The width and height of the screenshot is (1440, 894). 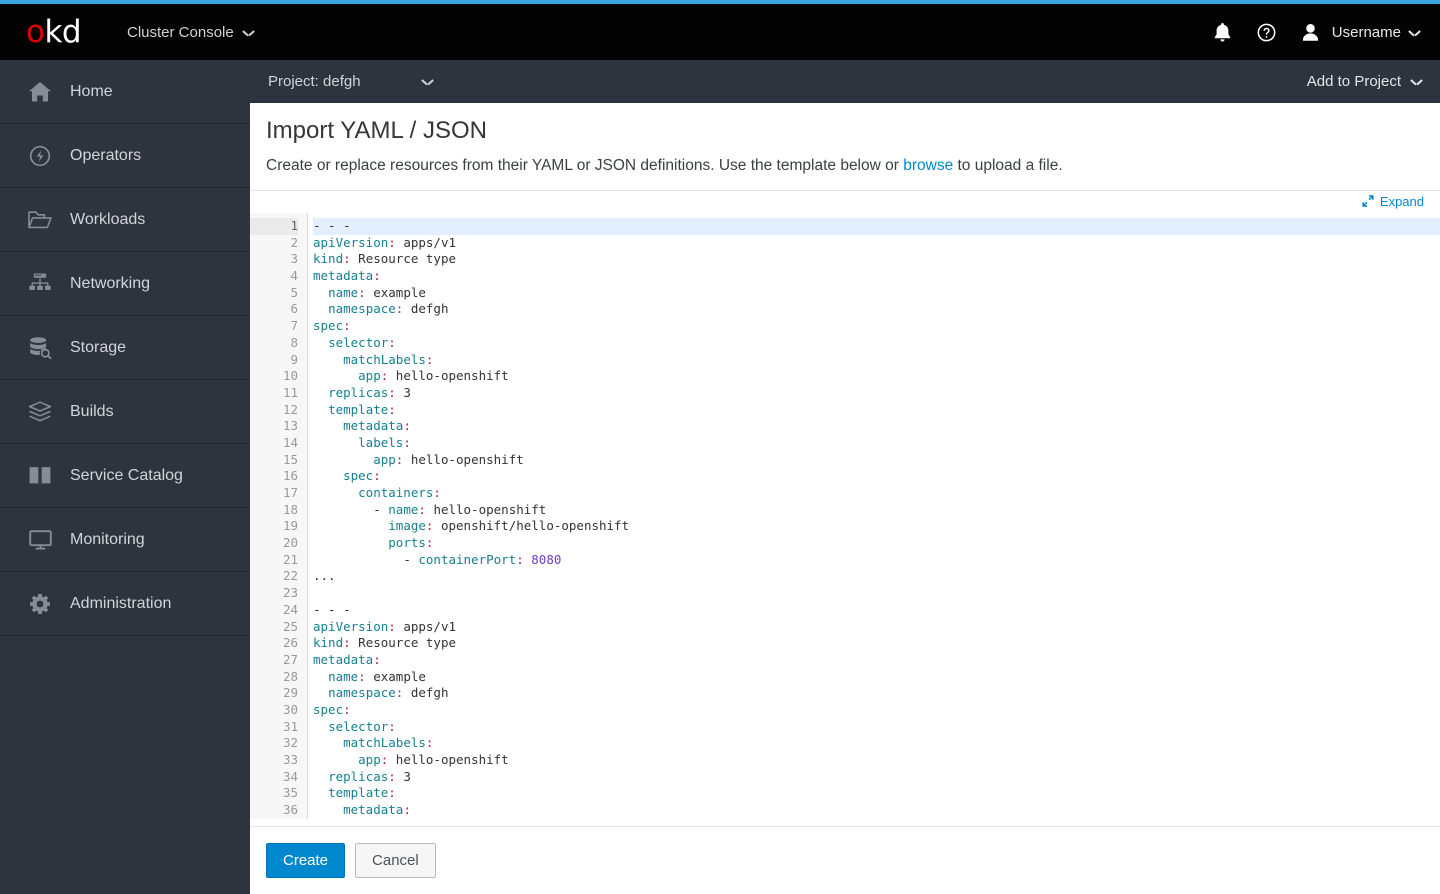 What do you see at coordinates (40, 348) in the screenshot?
I see `database-search-icon` at bounding box center [40, 348].